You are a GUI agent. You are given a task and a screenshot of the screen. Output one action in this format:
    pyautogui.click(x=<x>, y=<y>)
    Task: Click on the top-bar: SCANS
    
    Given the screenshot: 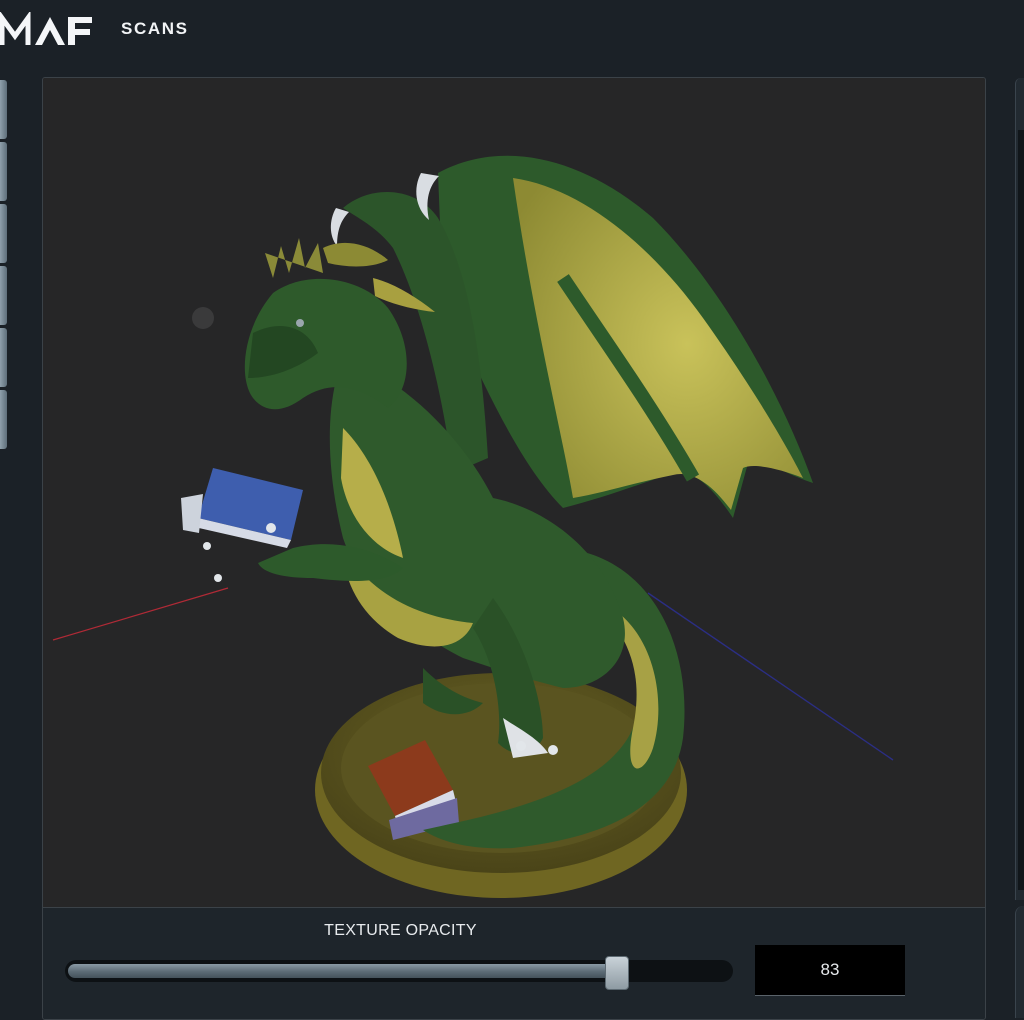 What is the action you would take?
    pyautogui.click(x=512, y=31)
    